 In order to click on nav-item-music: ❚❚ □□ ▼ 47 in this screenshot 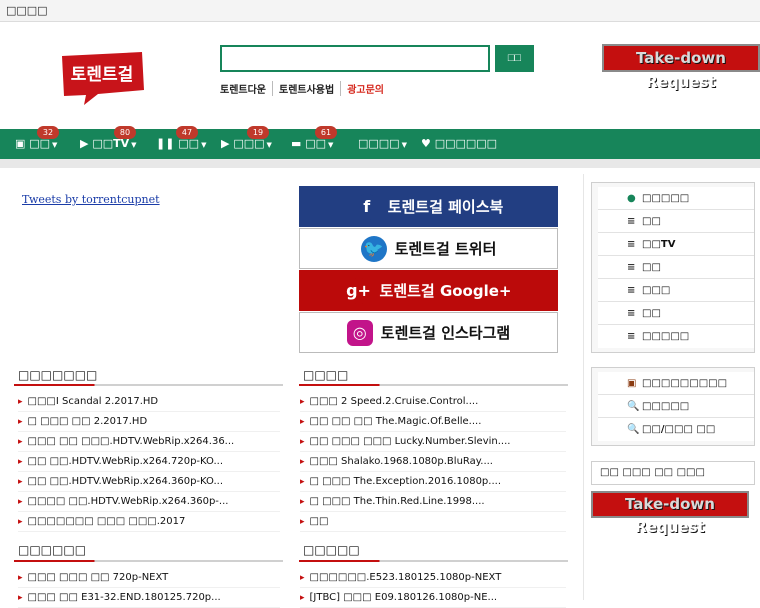, I will do `click(181, 142)`.